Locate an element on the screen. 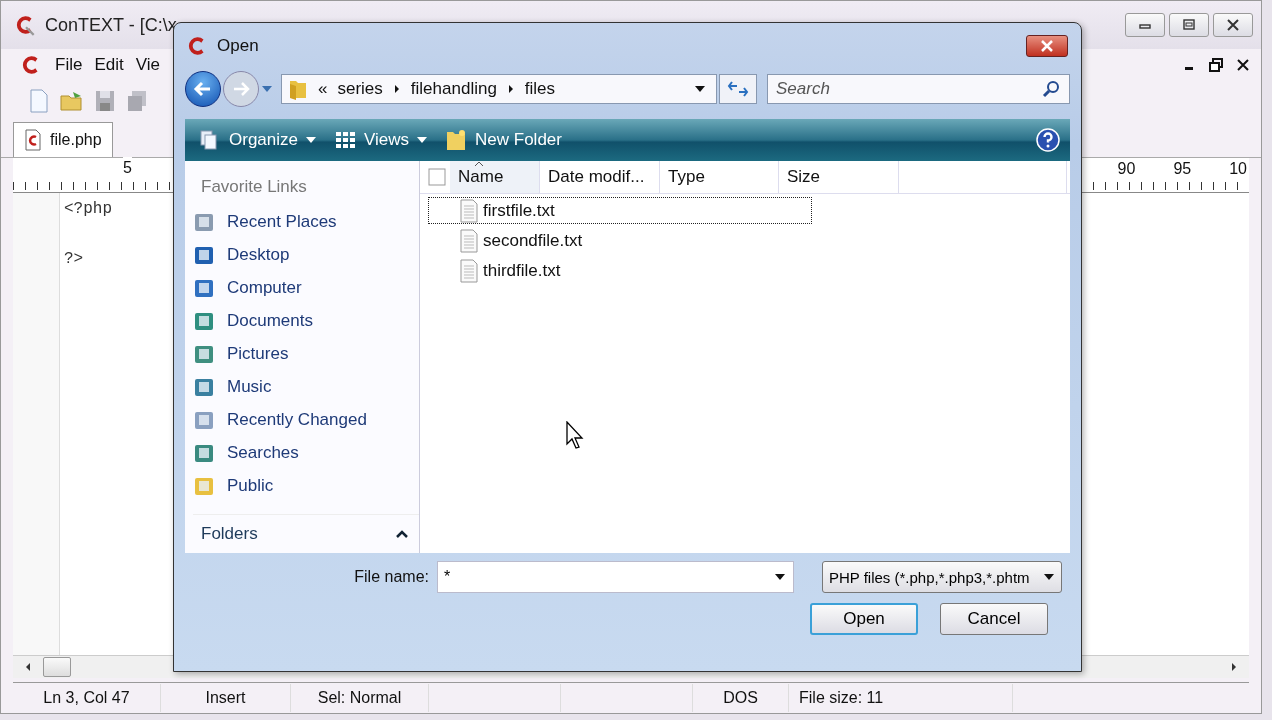  scroll-right-icon is located at coordinates (1234, 667).